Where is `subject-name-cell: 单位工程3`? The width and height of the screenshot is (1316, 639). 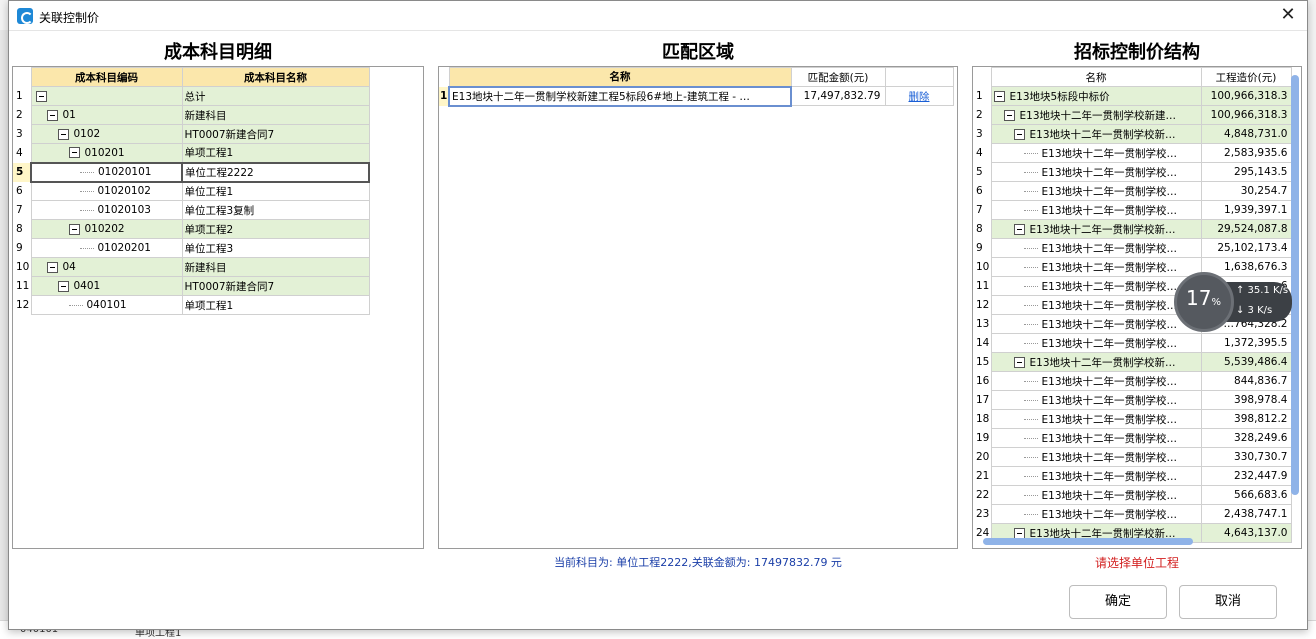
subject-name-cell: 单位工程3 is located at coordinates (275, 248).